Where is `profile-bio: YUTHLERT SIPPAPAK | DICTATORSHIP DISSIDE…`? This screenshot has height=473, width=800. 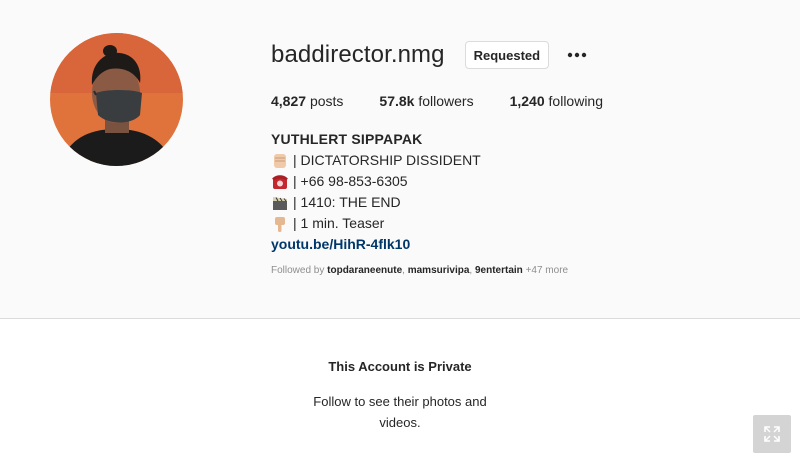
profile-bio: YUTHLERT SIPPAPAK | DICTATORSHIP DISSIDE… is located at coordinates (376, 192).